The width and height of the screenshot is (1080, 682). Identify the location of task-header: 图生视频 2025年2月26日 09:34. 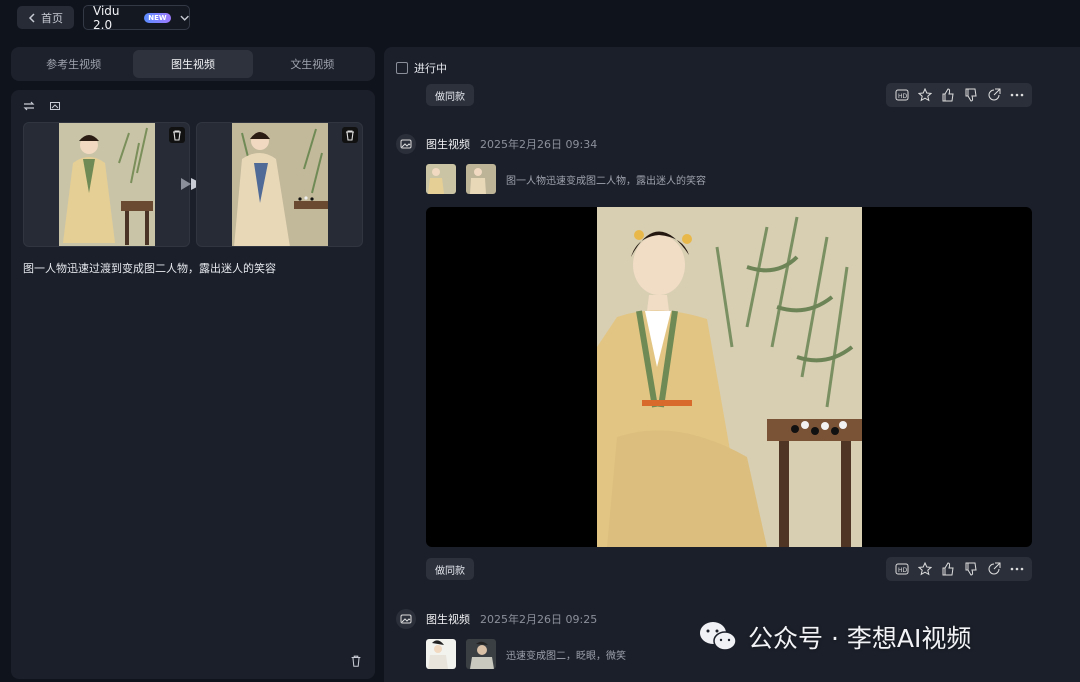
(496, 144).